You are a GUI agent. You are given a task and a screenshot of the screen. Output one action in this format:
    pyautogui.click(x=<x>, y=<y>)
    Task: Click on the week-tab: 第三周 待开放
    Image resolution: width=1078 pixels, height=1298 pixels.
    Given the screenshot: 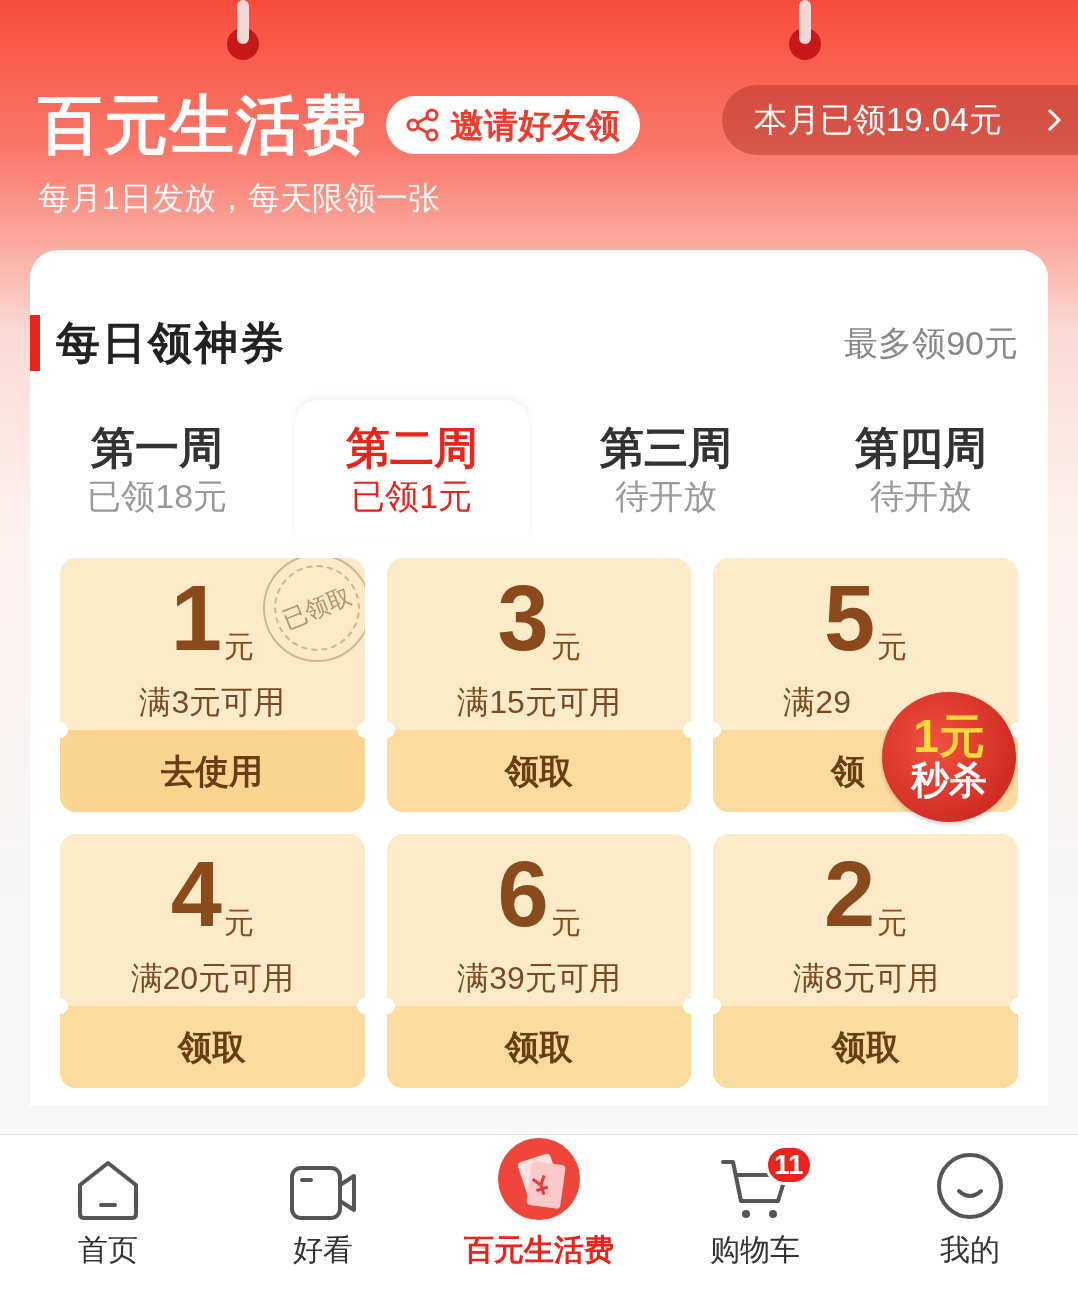 What is the action you would take?
    pyautogui.click(x=666, y=470)
    